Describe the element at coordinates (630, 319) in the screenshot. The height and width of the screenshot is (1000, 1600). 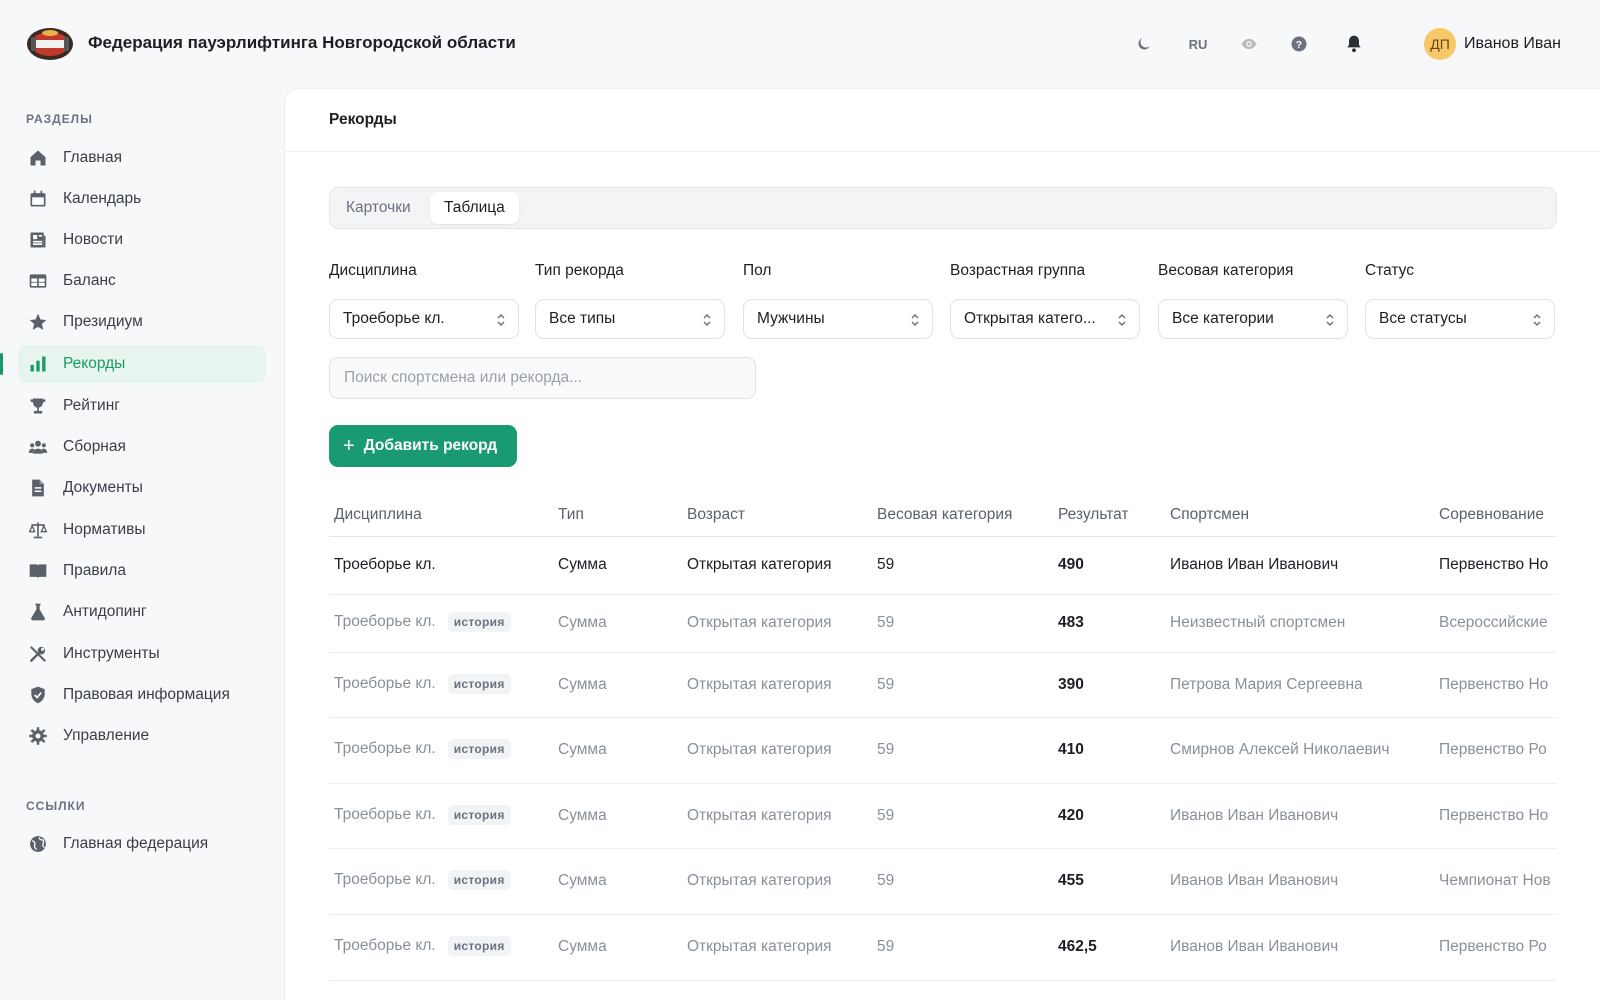
I see `record-type-select: Все типы` at that location.